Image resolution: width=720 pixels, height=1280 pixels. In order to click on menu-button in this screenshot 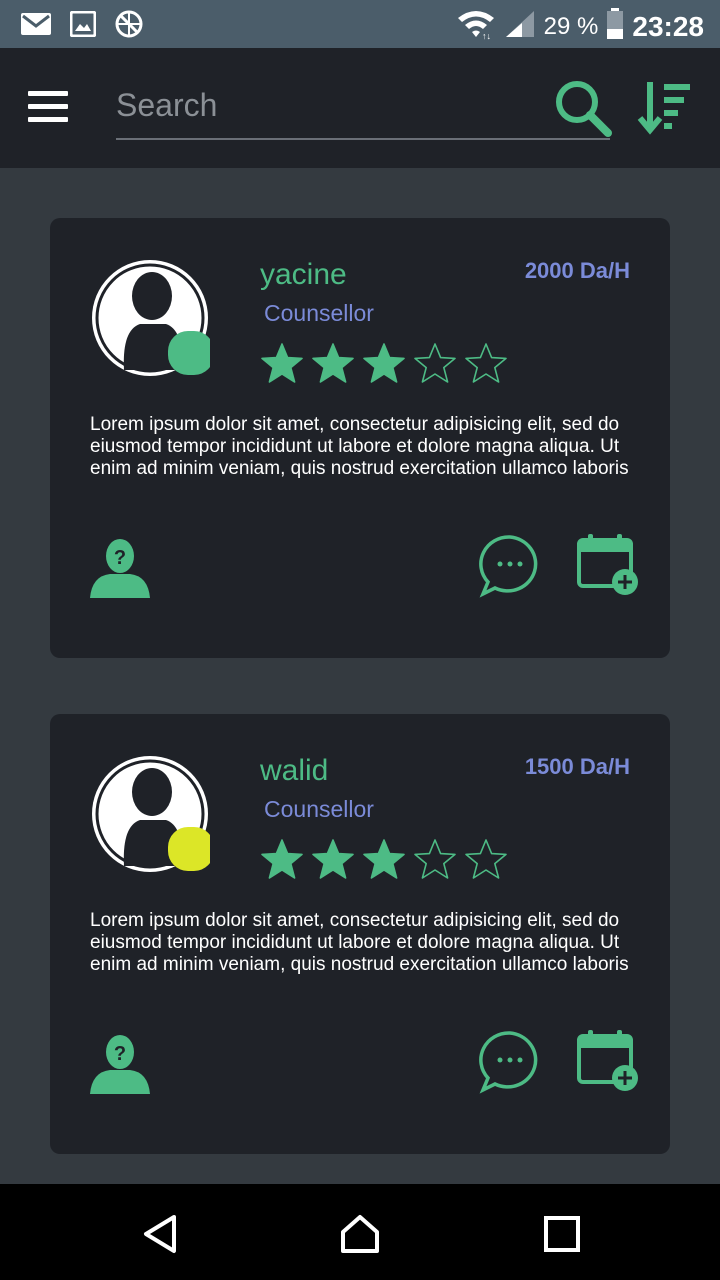, I will do `click(48, 107)`.